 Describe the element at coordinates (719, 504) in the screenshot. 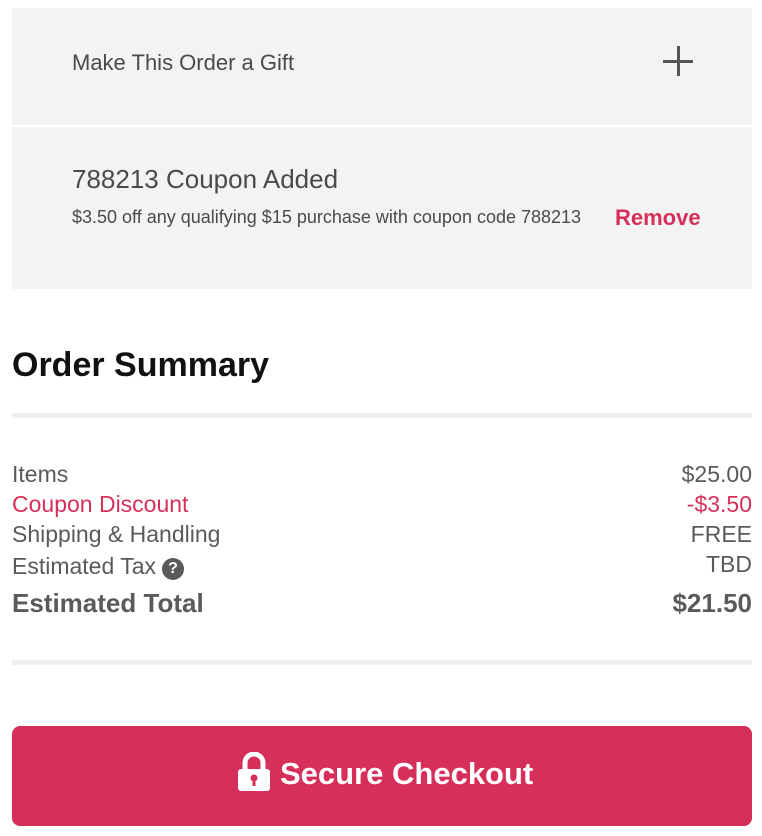

I see `coupon-discount-value: -$3.50` at that location.